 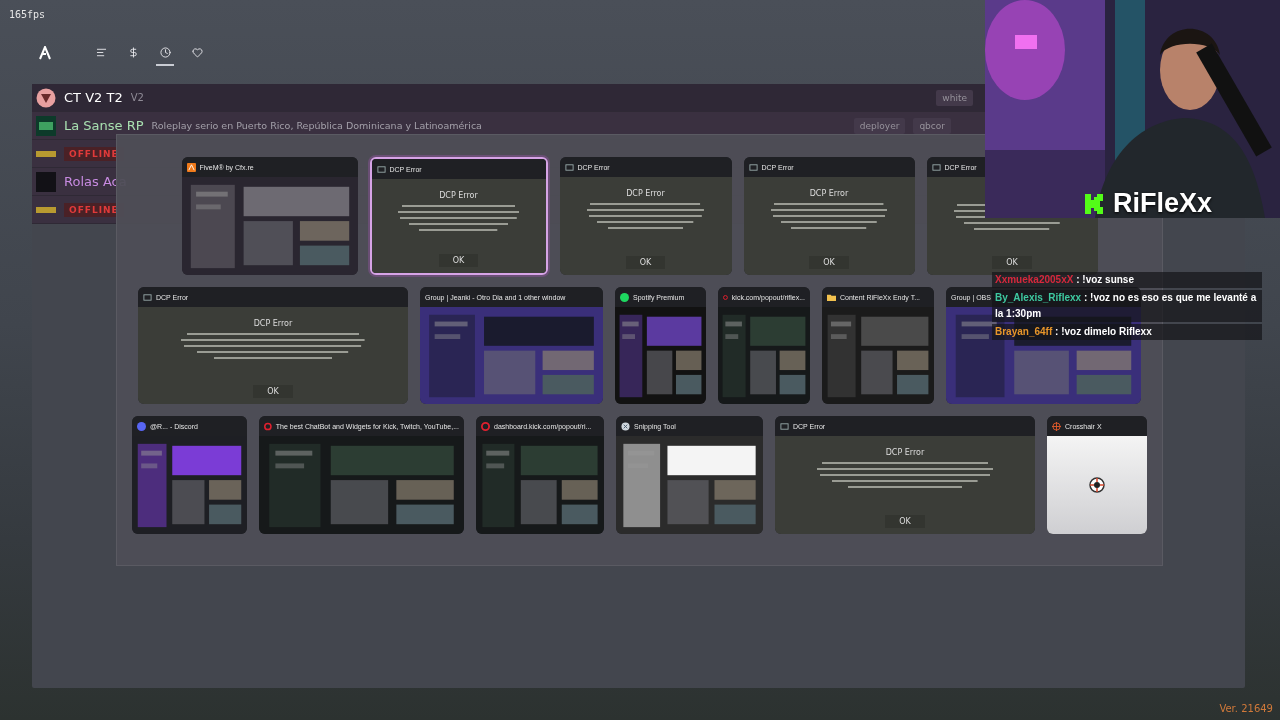 I want to click on discord-icon, so click(x=141, y=426).